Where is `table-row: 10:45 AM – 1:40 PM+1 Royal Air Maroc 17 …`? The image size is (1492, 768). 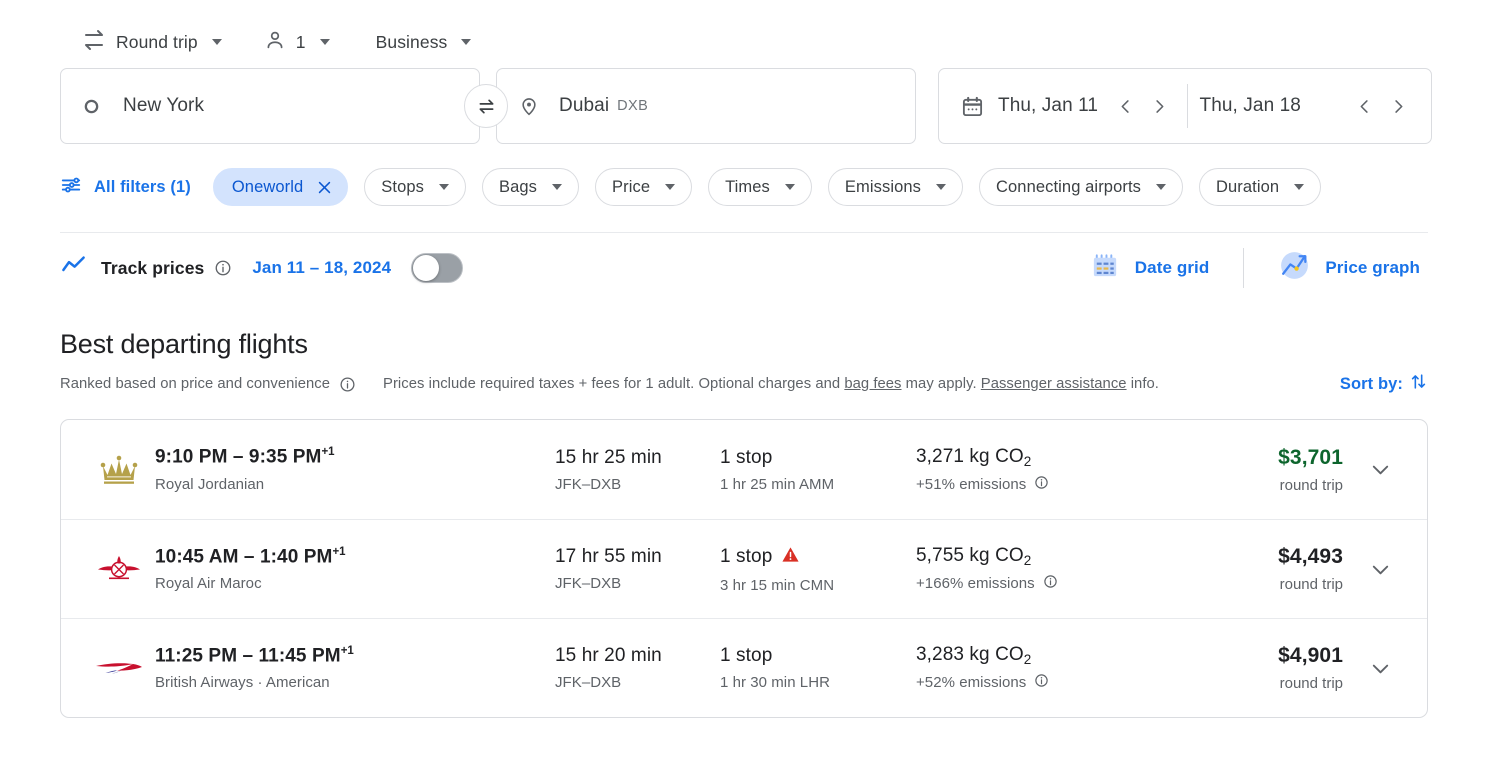
table-row: 10:45 AM – 1:40 PM+1 Royal Air Maroc 17 … is located at coordinates (744, 568).